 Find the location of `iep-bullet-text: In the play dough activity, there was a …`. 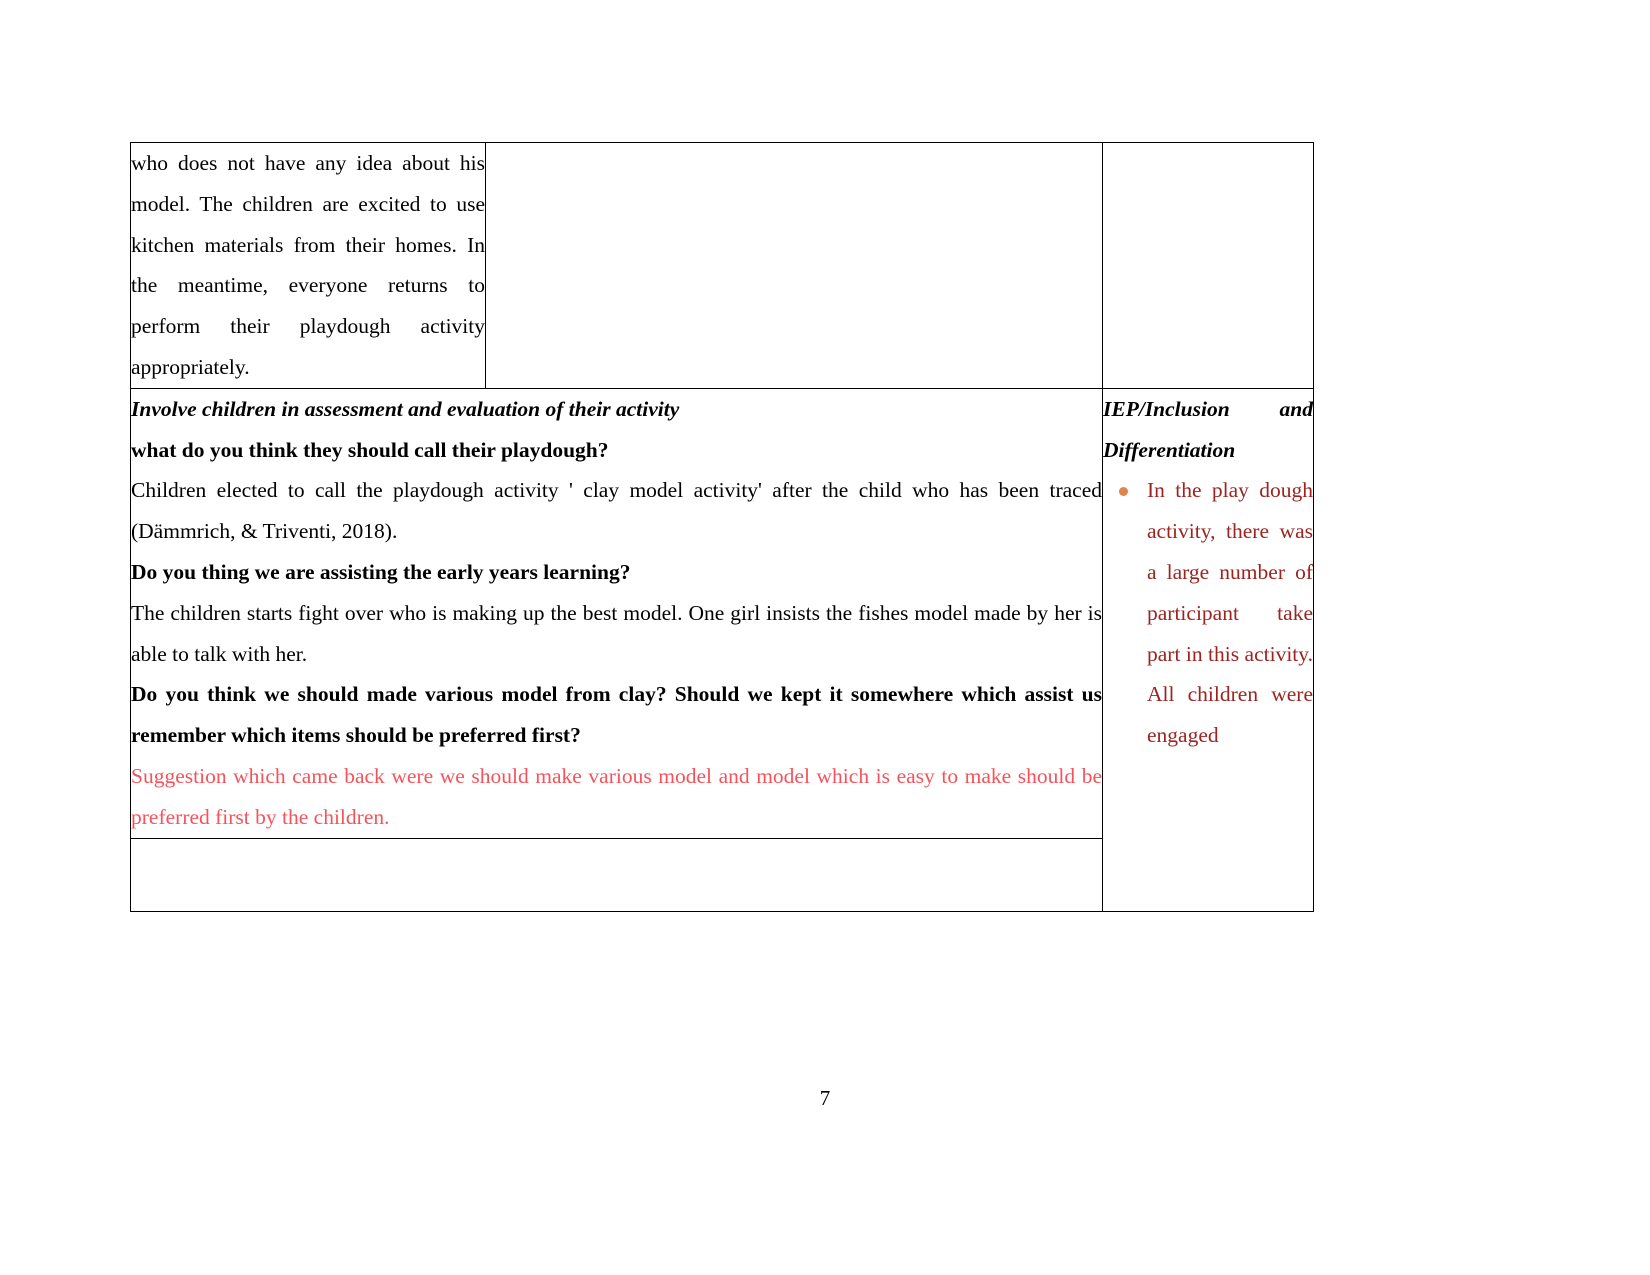

iep-bullet-text: In the play dough activity, there was a … is located at coordinates (1230, 613).